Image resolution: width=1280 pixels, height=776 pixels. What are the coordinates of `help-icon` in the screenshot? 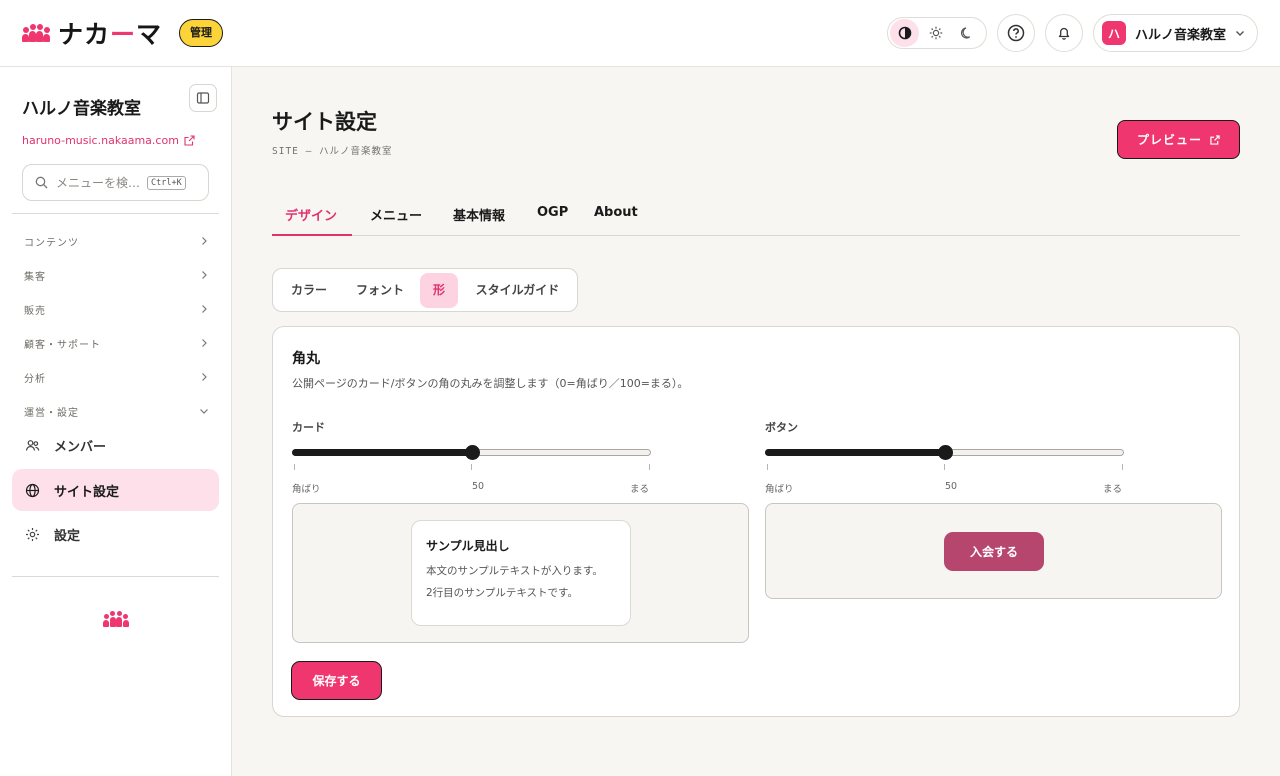 It's located at (1016, 33).